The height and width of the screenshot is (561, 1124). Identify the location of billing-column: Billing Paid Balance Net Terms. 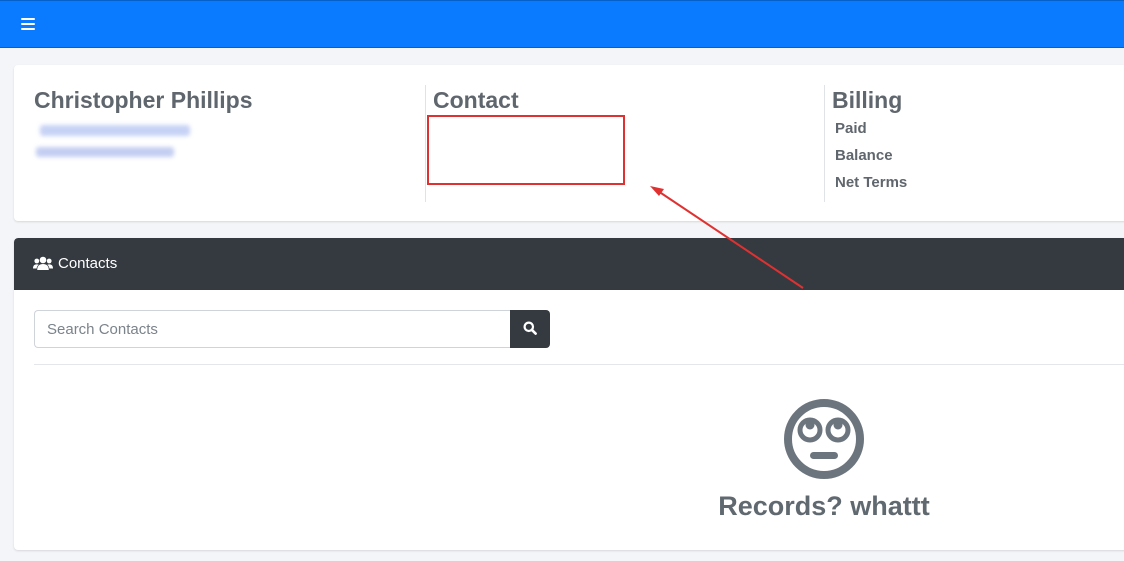
(869, 140).